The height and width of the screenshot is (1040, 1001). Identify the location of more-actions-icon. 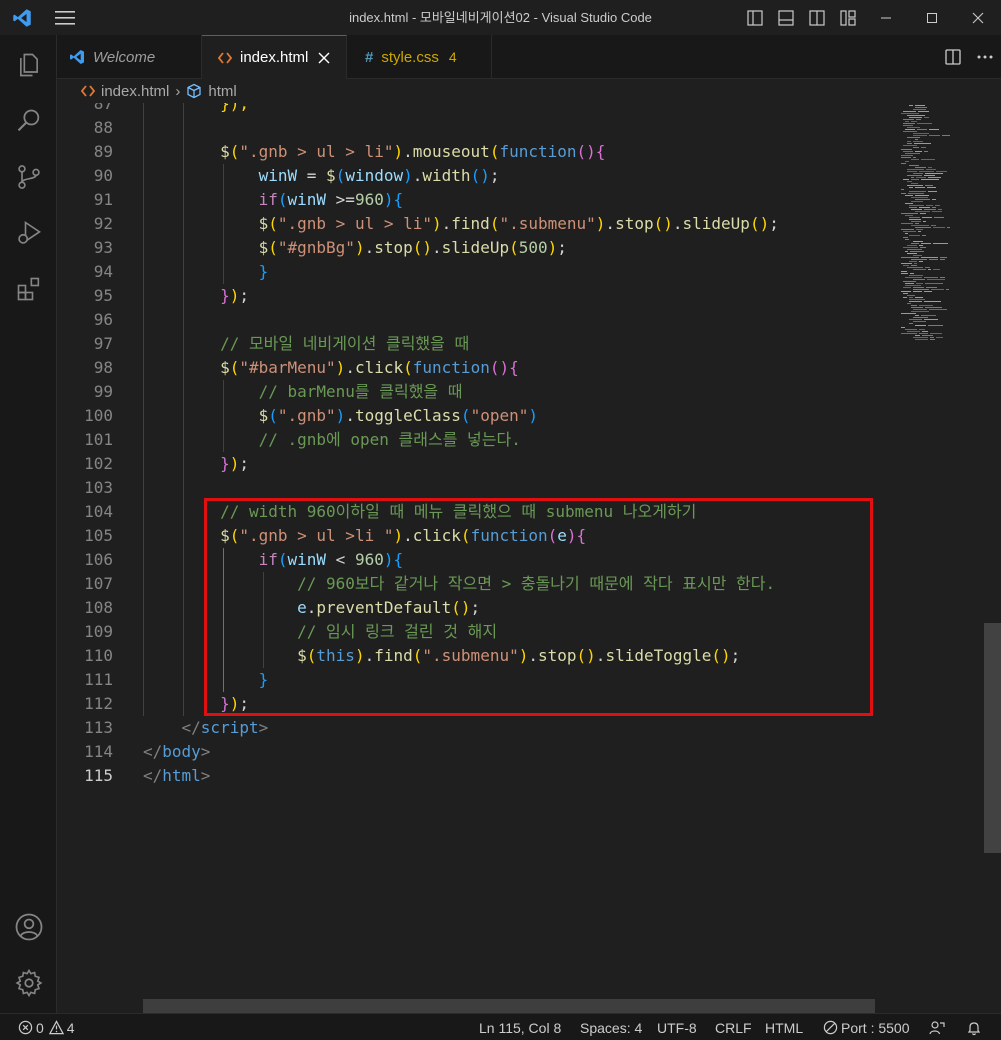
(985, 57).